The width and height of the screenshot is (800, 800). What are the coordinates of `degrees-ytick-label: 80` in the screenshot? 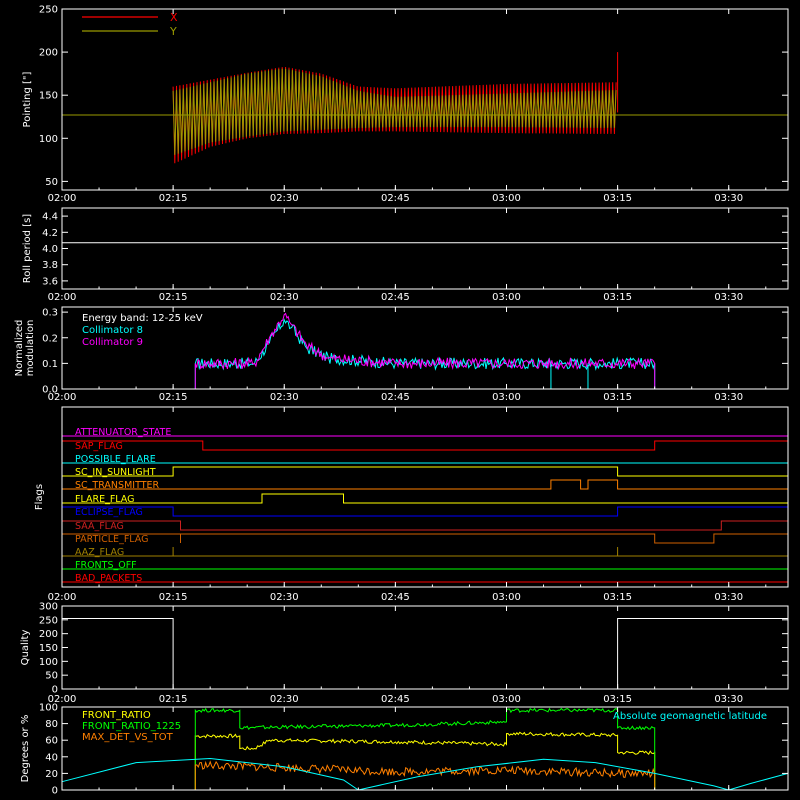 It's located at (51, 724).